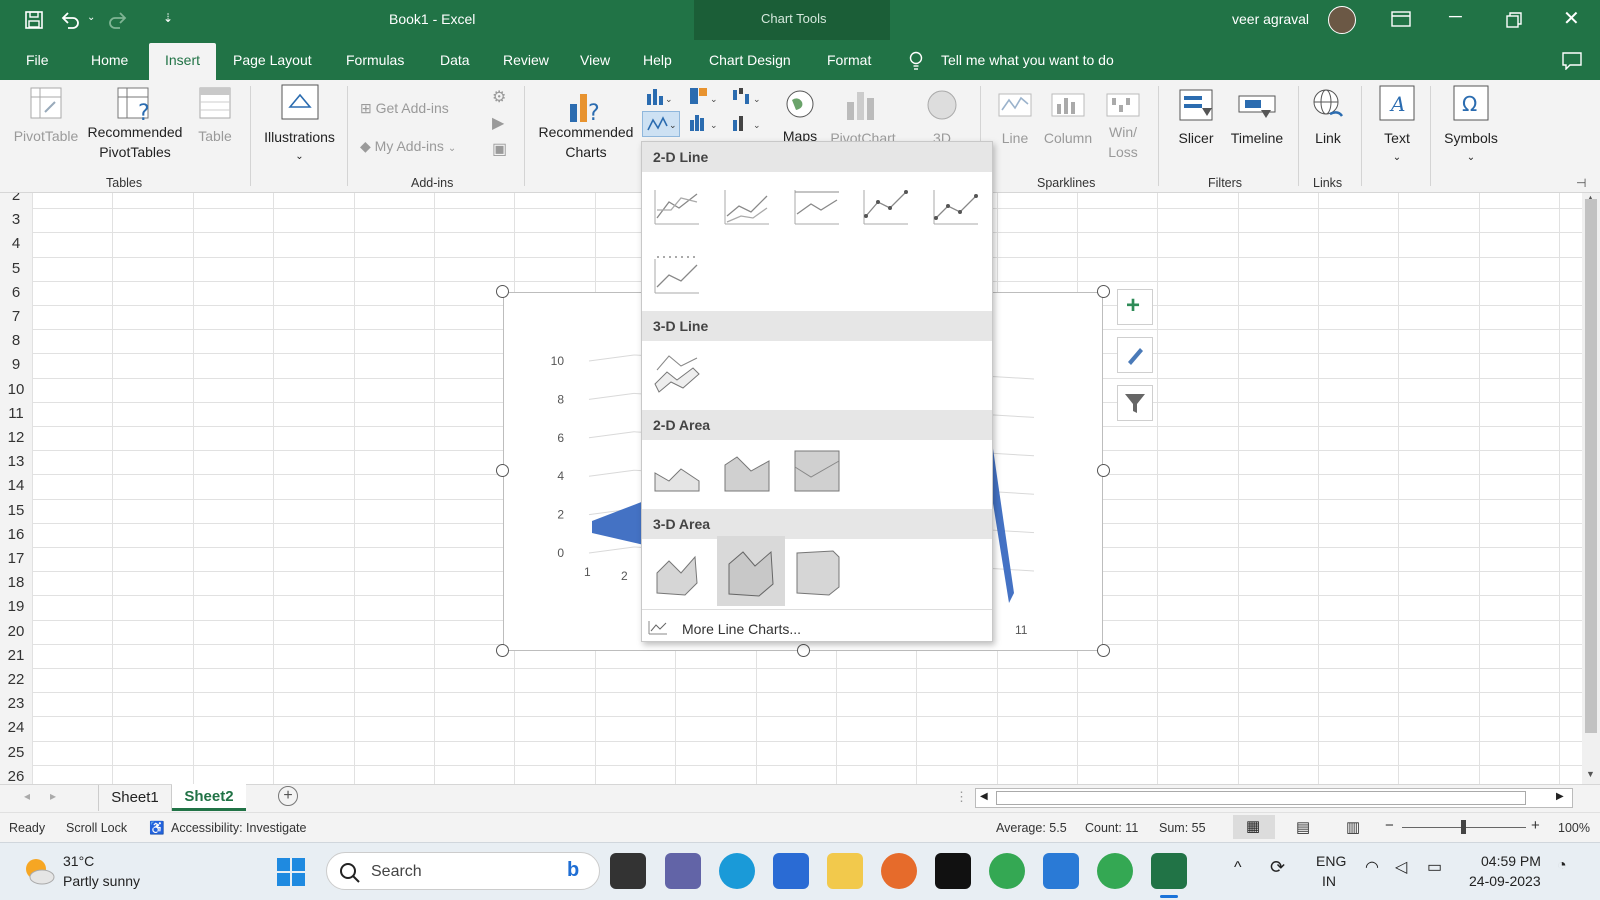 The width and height of the screenshot is (1600, 900). What do you see at coordinates (272, 60) in the screenshot?
I see `tab-page-layout: Page Layout` at bounding box center [272, 60].